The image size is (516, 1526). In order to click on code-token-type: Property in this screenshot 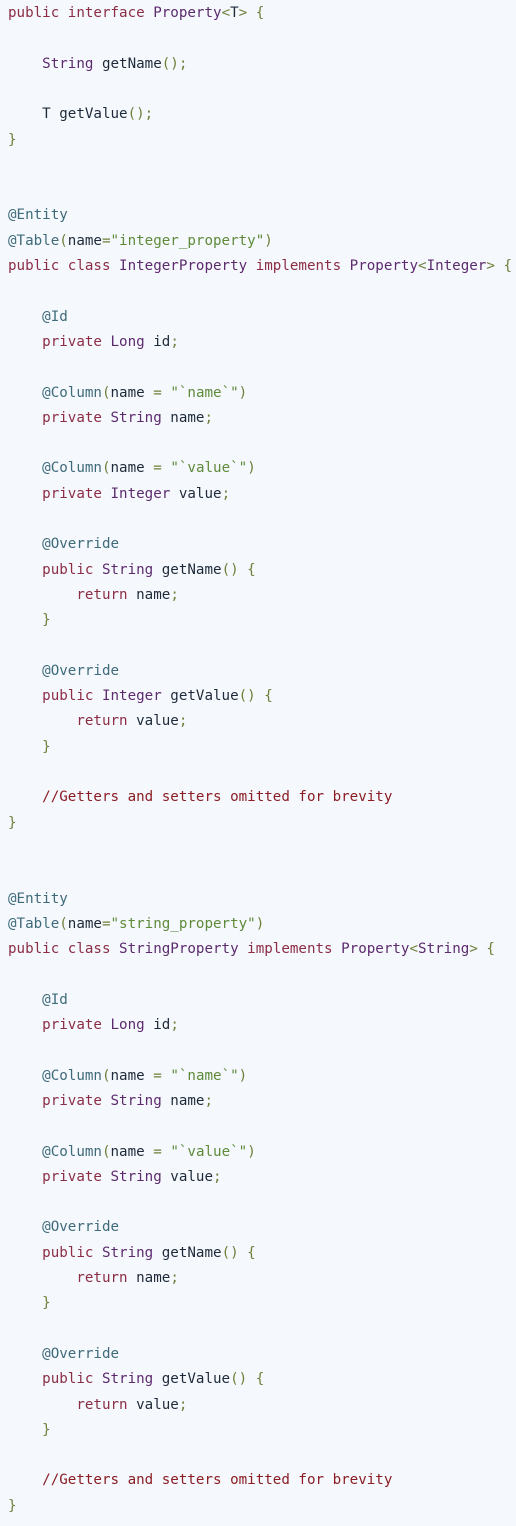, I will do `click(187, 13)`.